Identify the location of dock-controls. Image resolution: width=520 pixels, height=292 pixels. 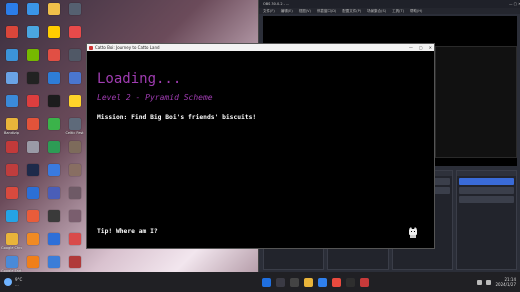
(486, 220).